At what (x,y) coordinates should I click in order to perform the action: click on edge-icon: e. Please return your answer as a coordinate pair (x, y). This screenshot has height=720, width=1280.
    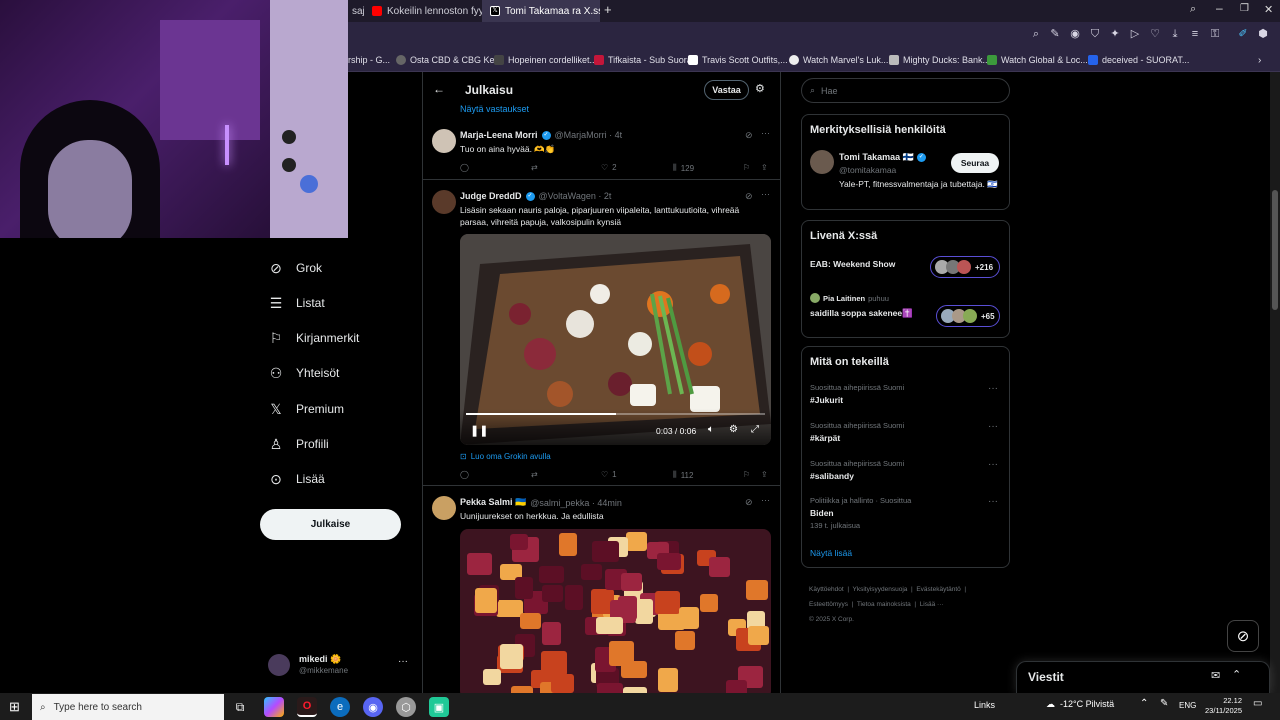
    Looking at the image, I should click on (340, 707).